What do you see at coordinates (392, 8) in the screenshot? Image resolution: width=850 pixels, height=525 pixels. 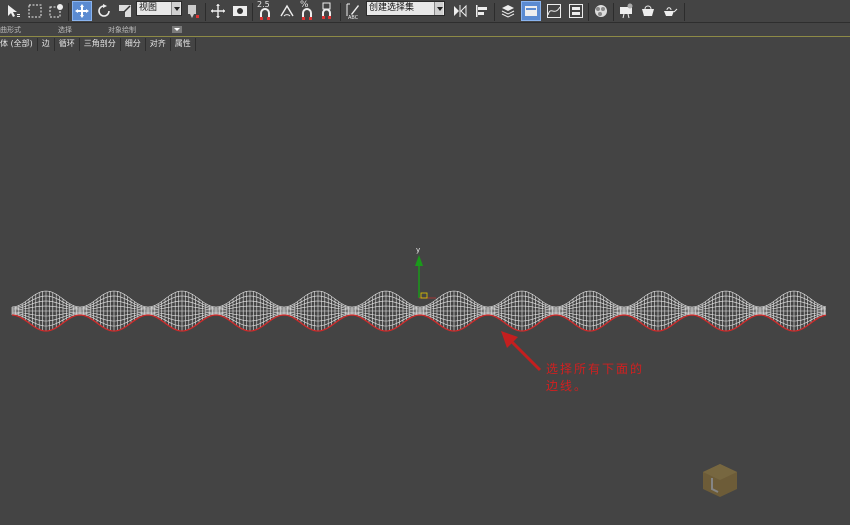 I see `named-selection-set-value: 创建选择集` at bounding box center [392, 8].